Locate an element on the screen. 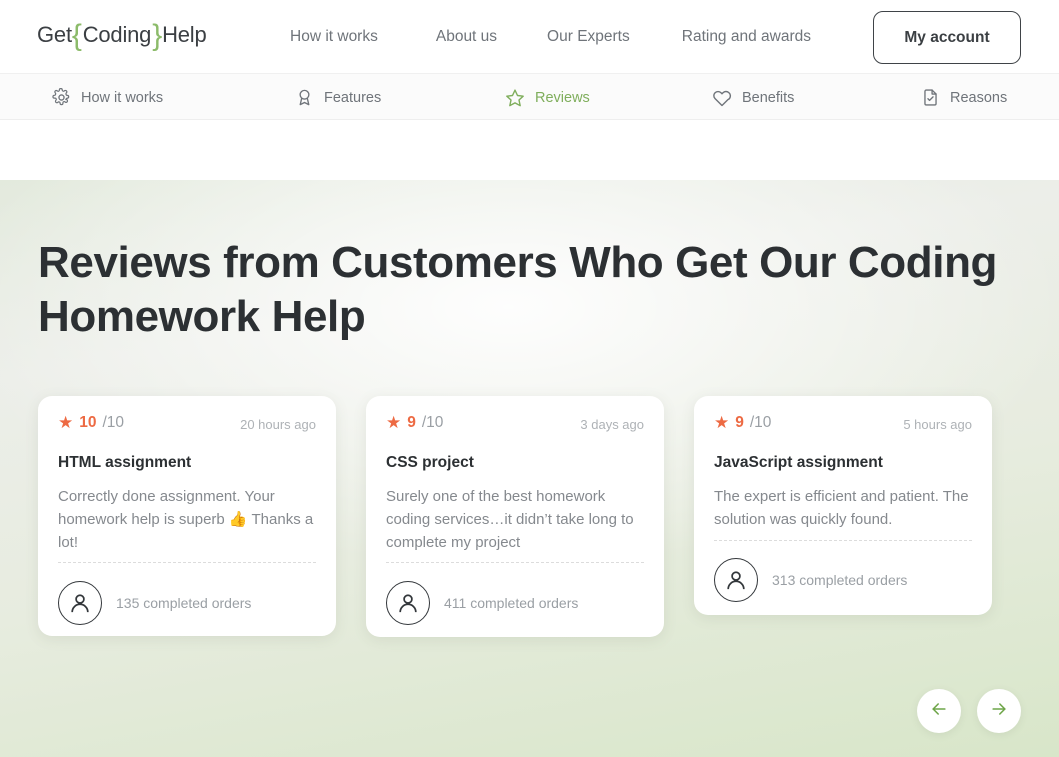 The height and width of the screenshot is (757, 1059). subnav-label-reasons: Reasons is located at coordinates (979, 97).